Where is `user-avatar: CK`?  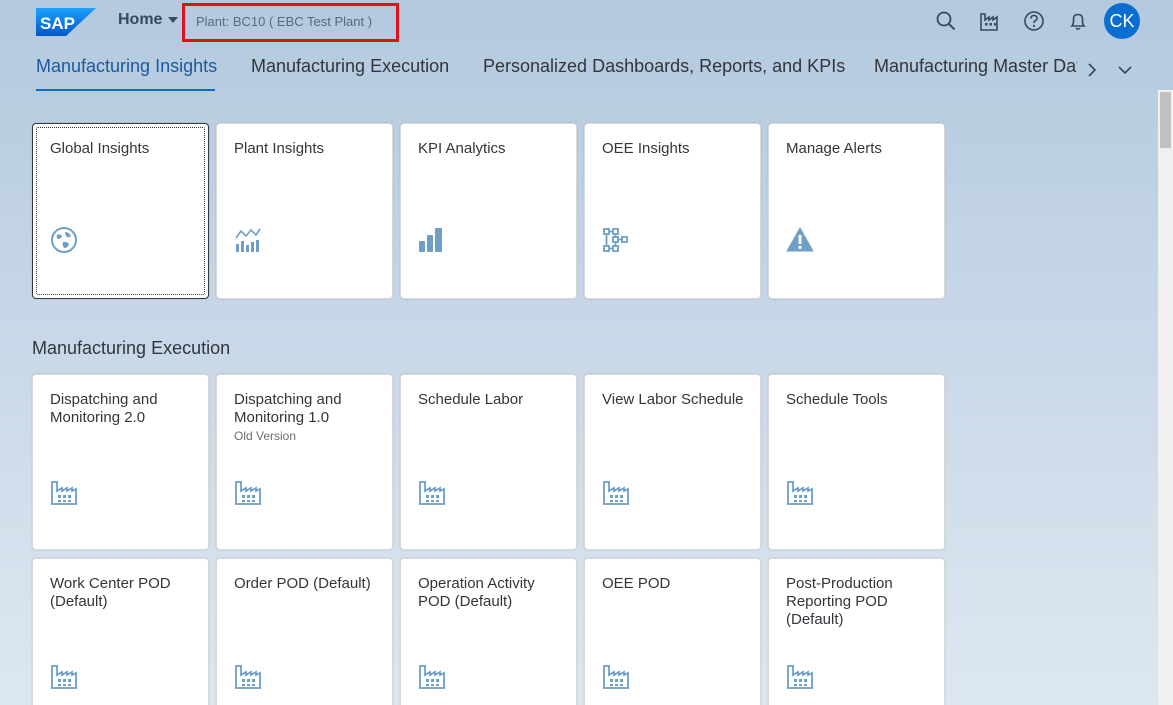
user-avatar: CK is located at coordinates (1122, 21).